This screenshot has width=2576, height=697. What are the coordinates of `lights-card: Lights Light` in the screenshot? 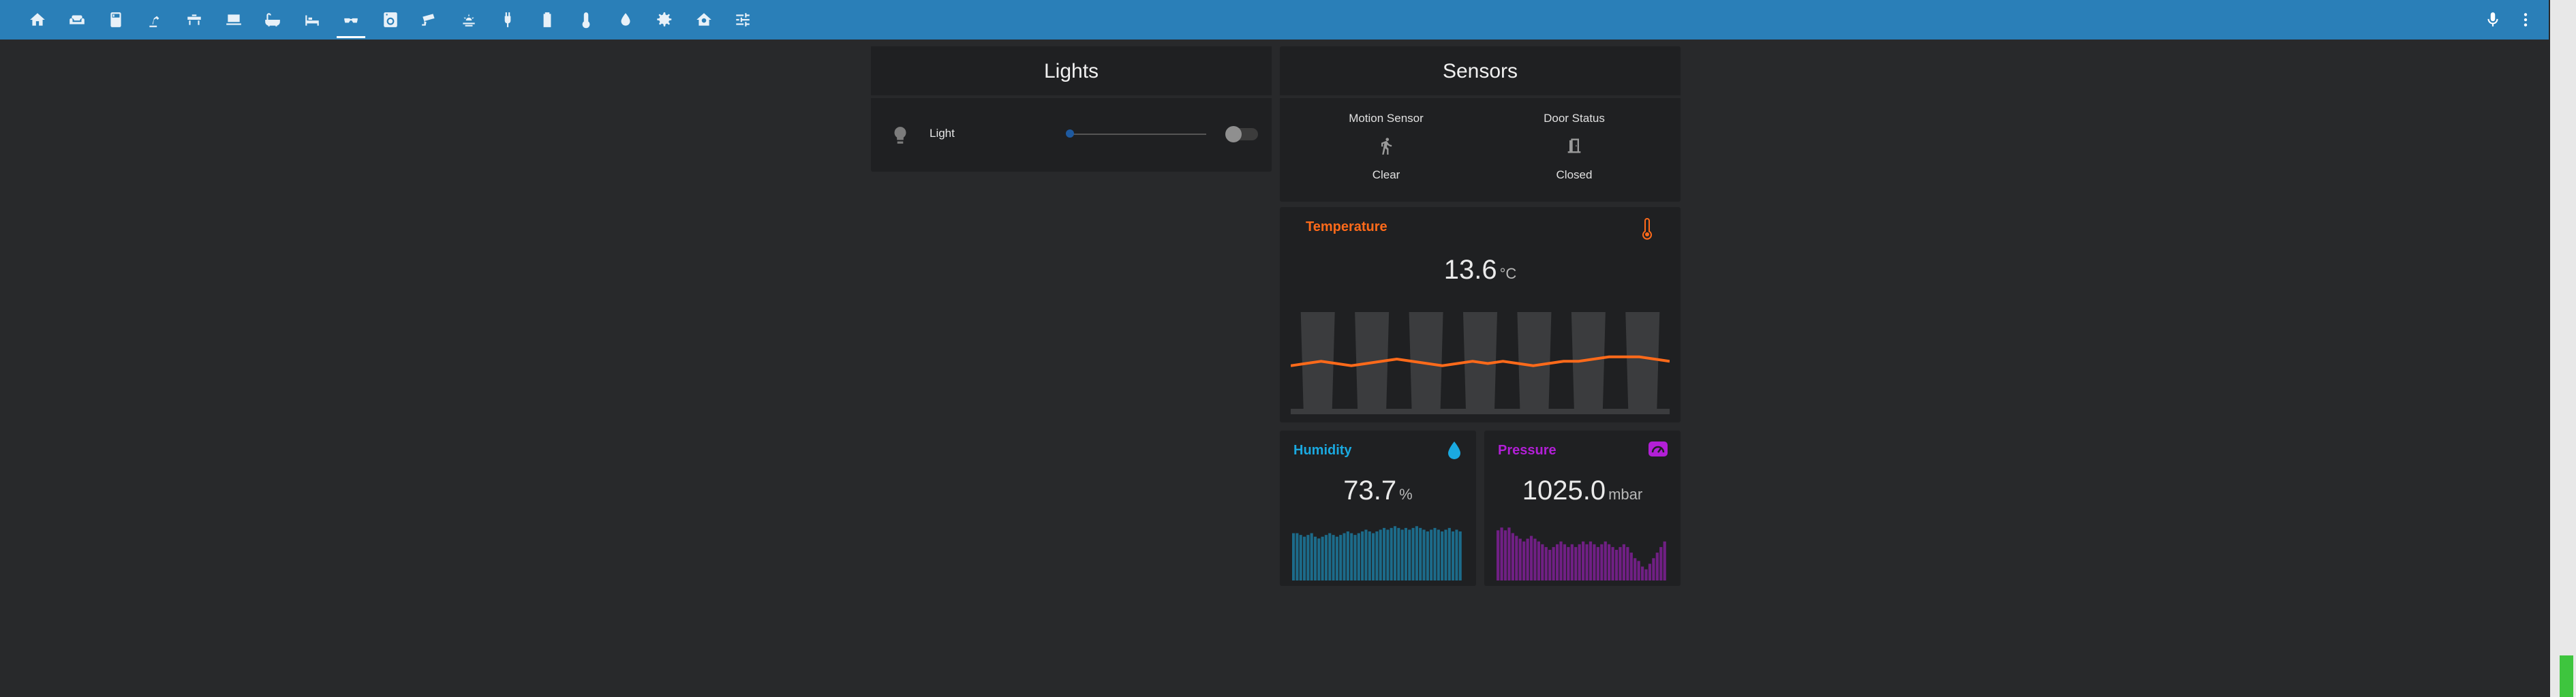 It's located at (1071, 109).